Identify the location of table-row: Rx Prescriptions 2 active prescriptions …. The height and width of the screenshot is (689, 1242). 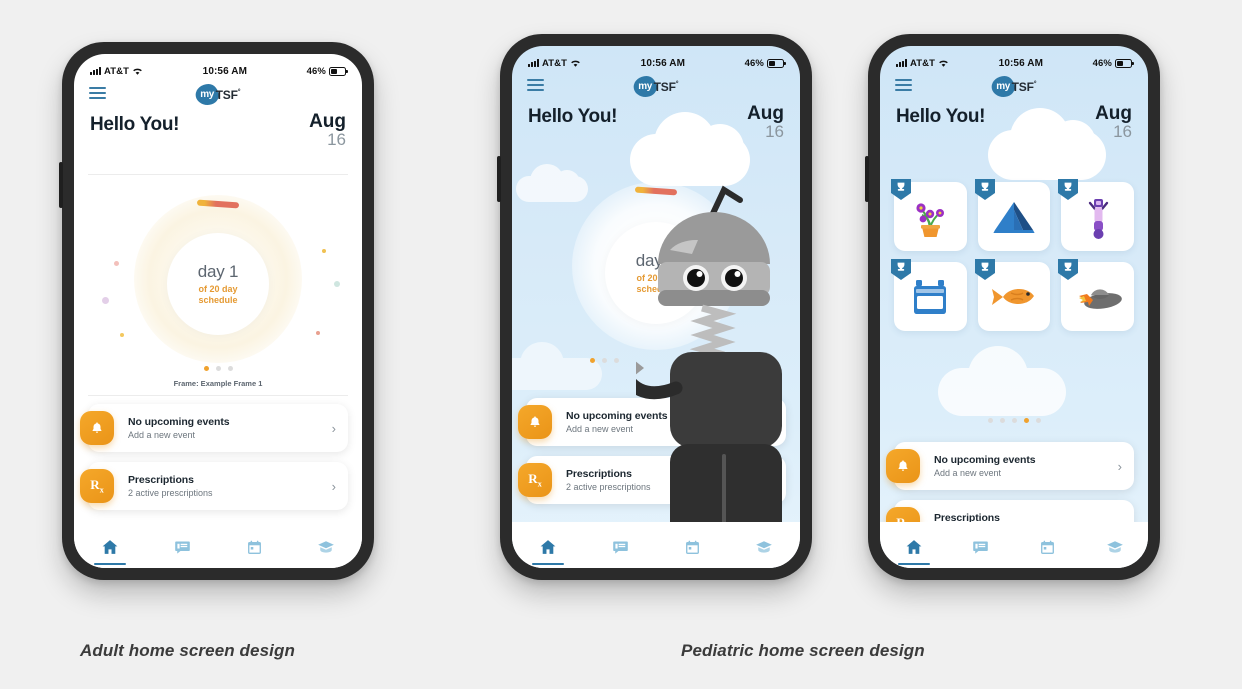
(214, 486).